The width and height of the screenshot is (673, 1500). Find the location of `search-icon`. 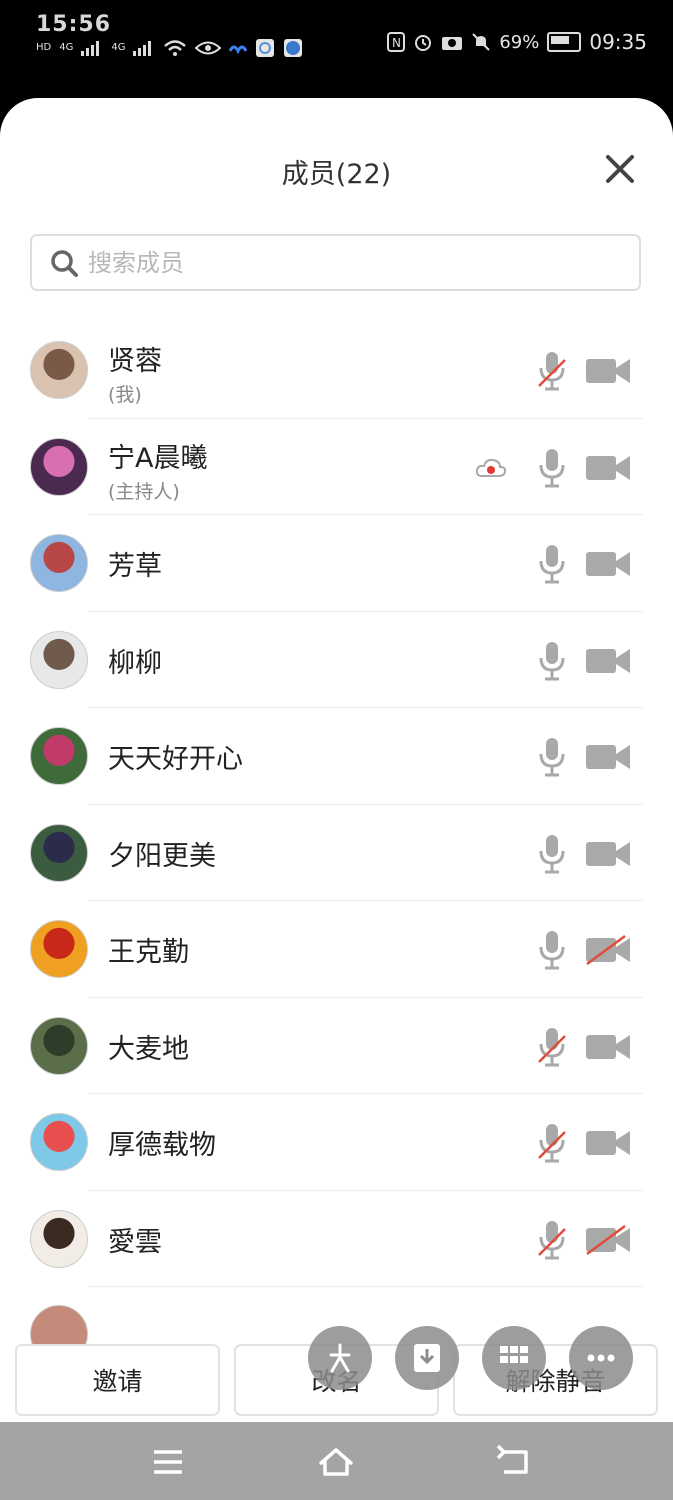

search-icon is located at coordinates (64, 263).